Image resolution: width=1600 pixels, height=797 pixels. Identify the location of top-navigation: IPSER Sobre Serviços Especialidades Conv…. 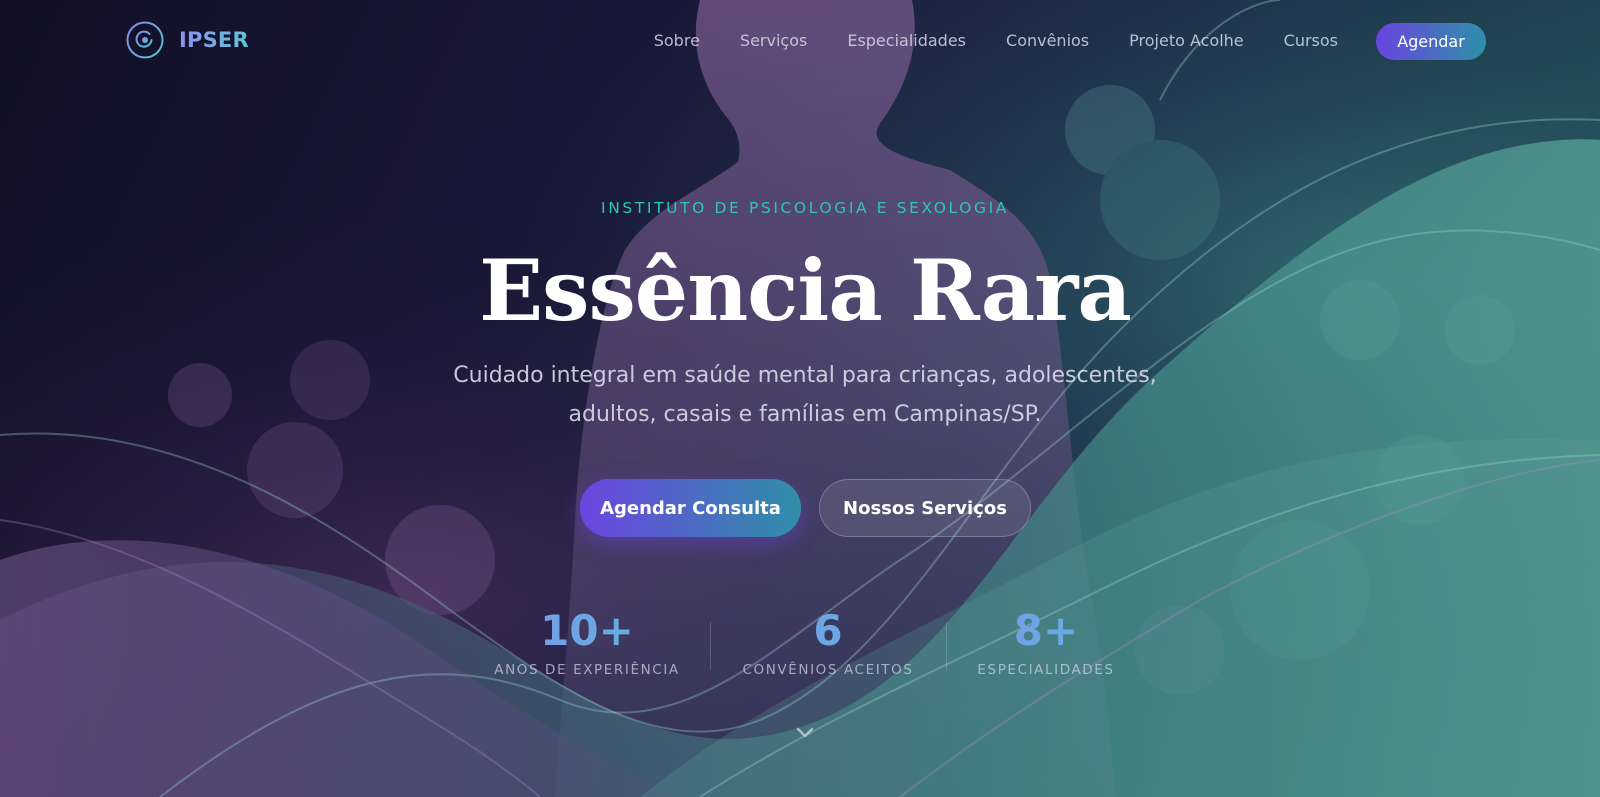
(800, 41).